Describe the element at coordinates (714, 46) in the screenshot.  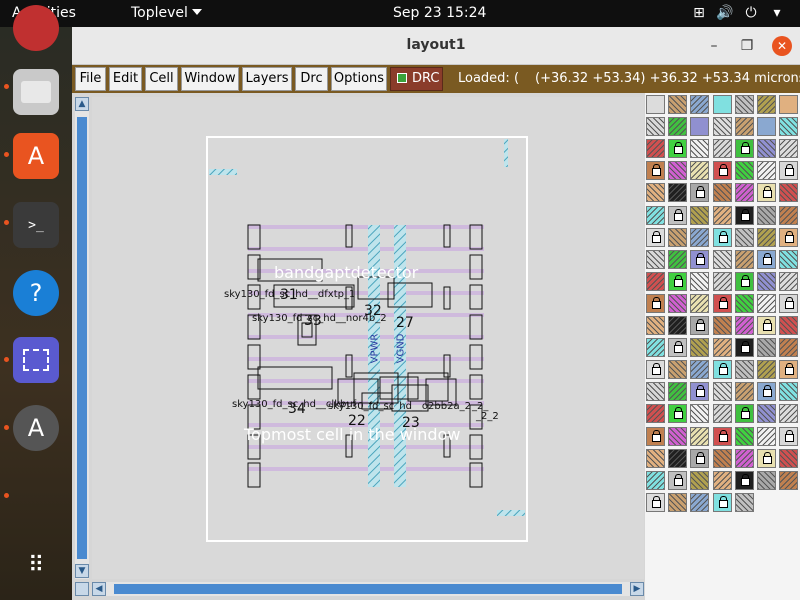
I see `minimize-icon: –` at that location.